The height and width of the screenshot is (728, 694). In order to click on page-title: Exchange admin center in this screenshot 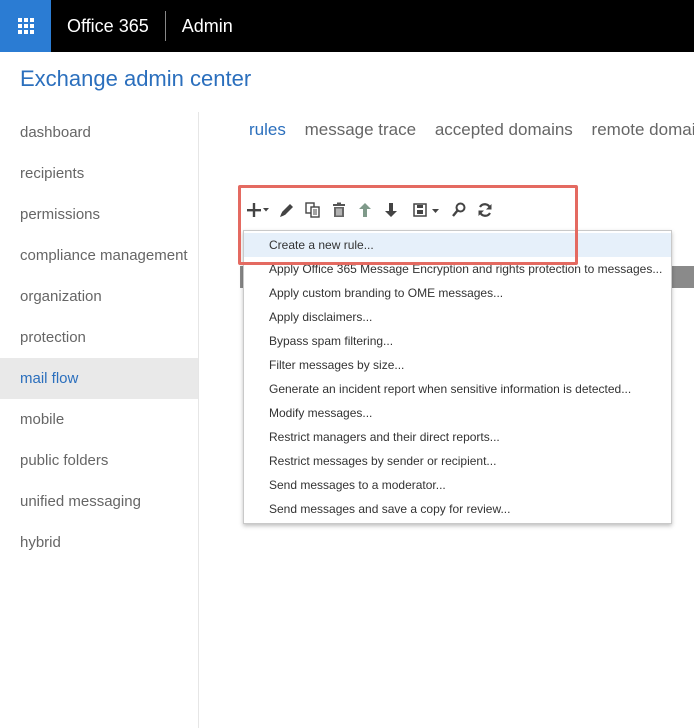, I will do `click(136, 78)`.